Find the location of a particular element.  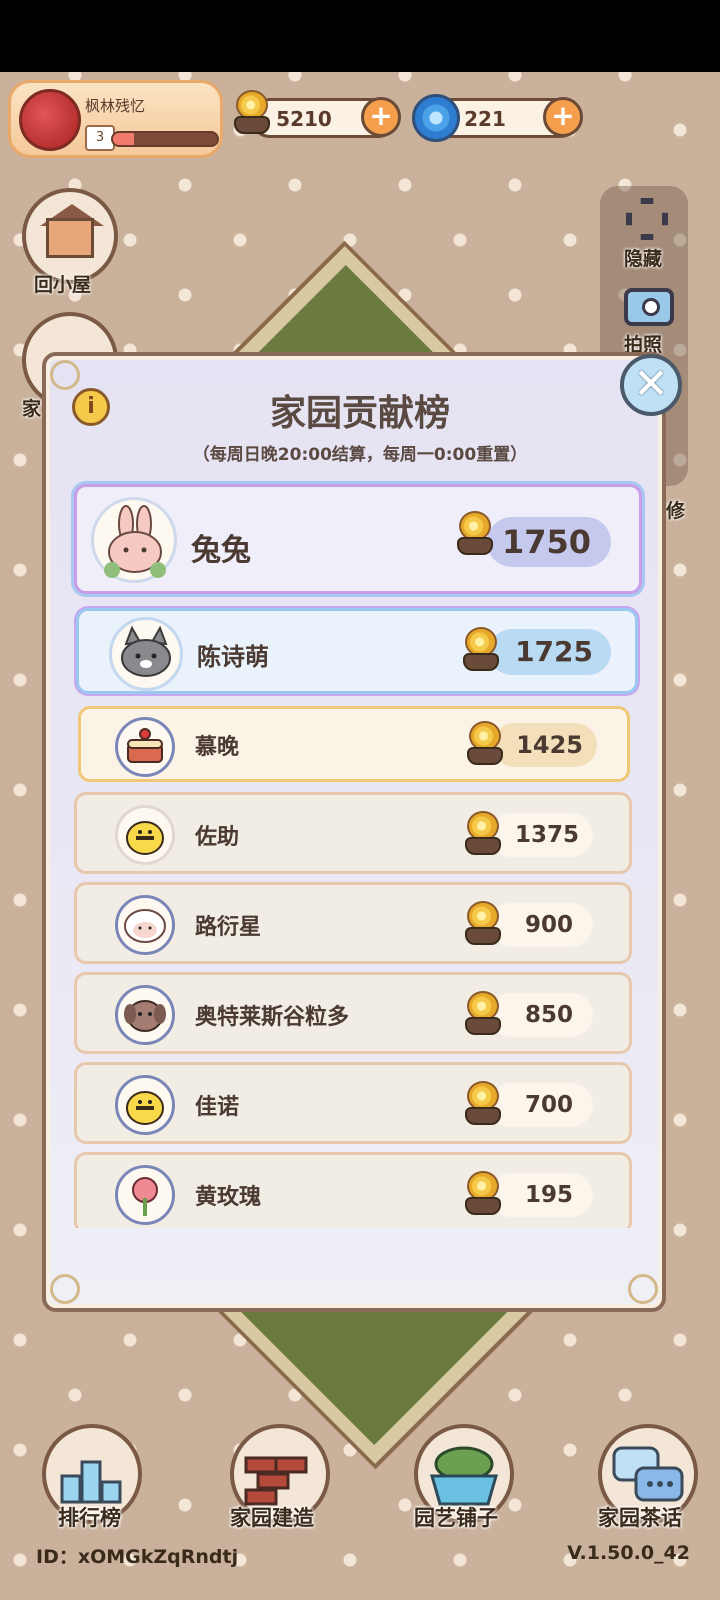

swirl-gem-icon is located at coordinates (436, 118).